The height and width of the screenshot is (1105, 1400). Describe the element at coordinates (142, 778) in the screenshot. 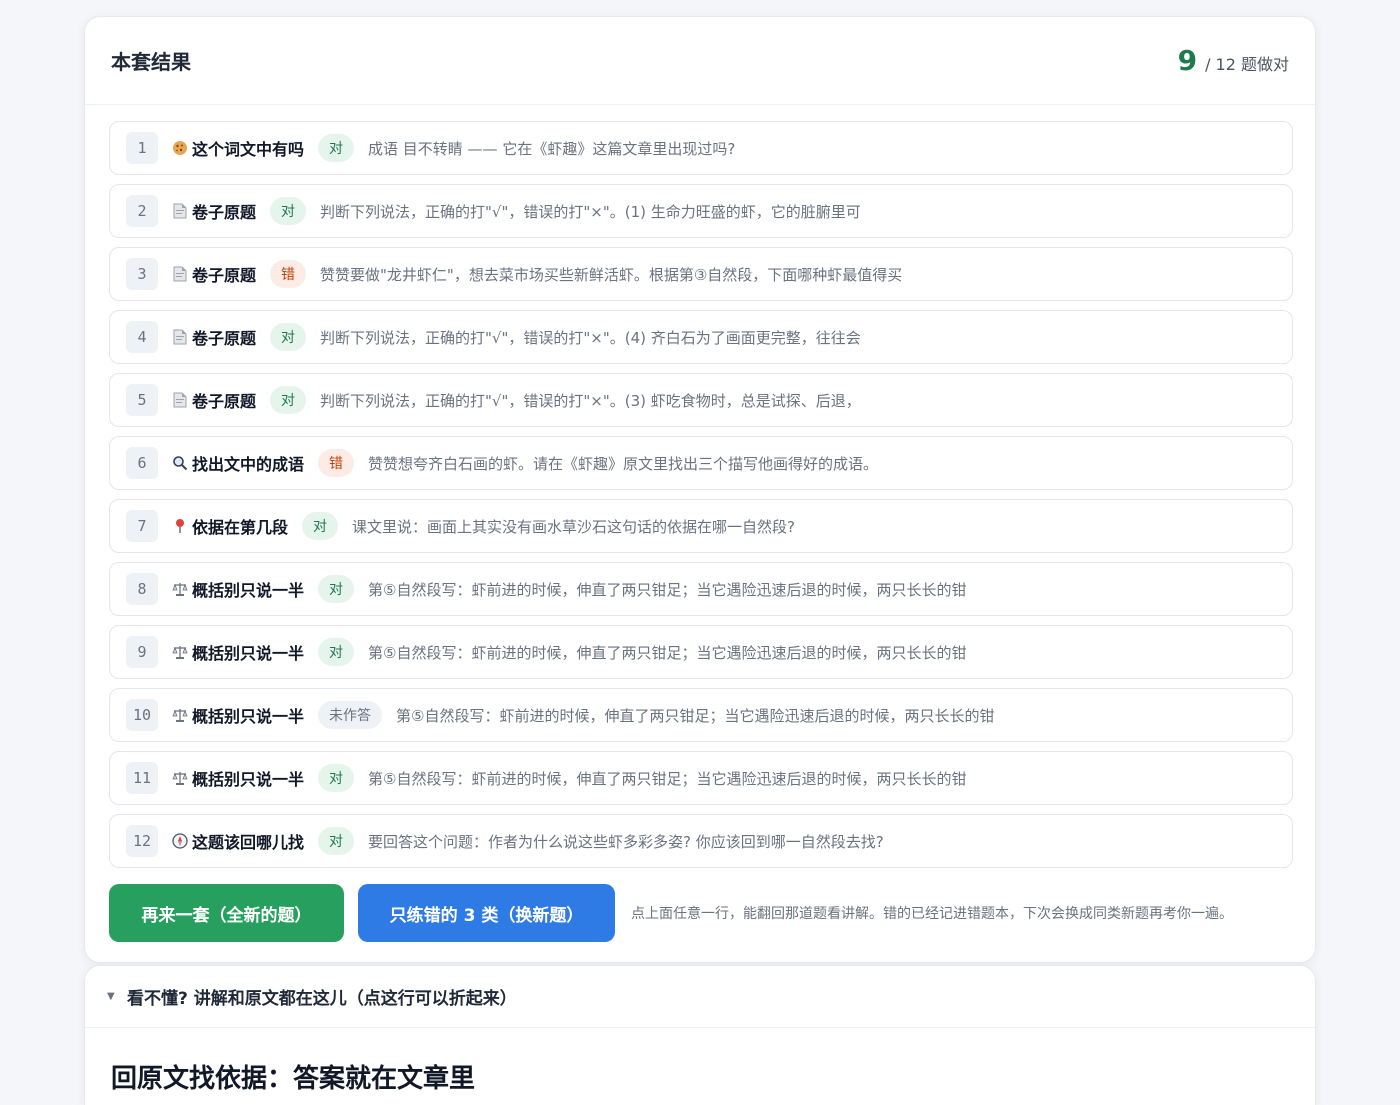

I see `question-number: 11` at that location.